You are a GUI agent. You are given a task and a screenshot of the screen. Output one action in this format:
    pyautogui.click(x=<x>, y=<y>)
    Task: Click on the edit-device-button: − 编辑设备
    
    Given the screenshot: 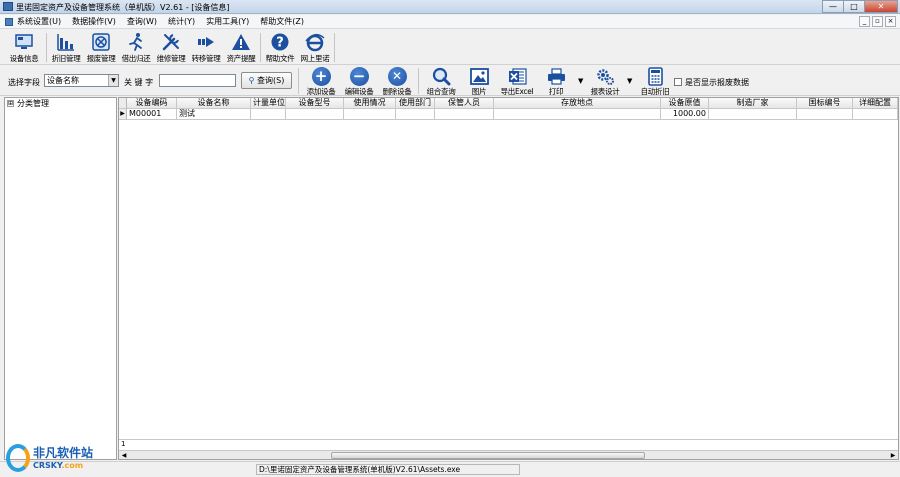 What is the action you would take?
    pyautogui.click(x=359, y=81)
    